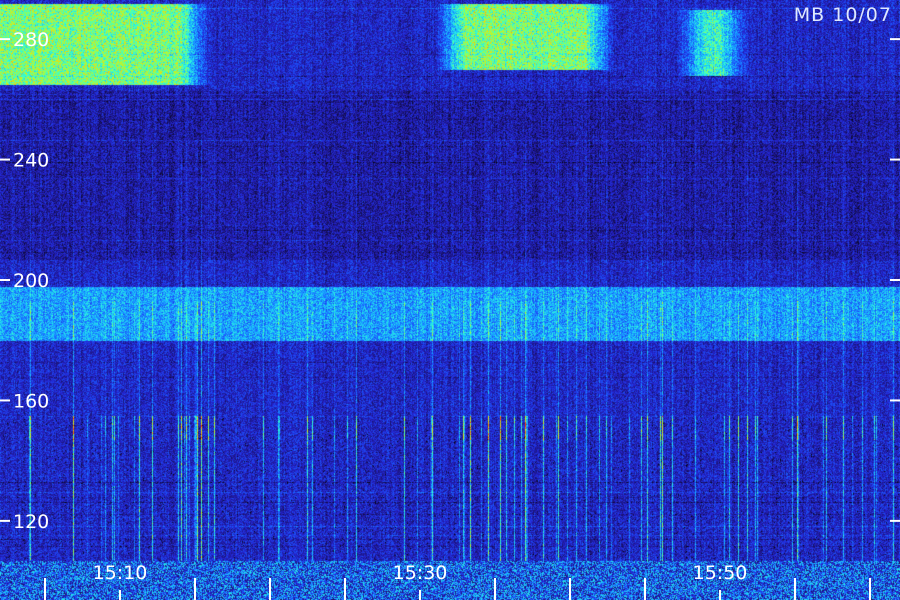 The image size is (900, 600). I want to click on y-tick-label: 280, so click(31, 40).